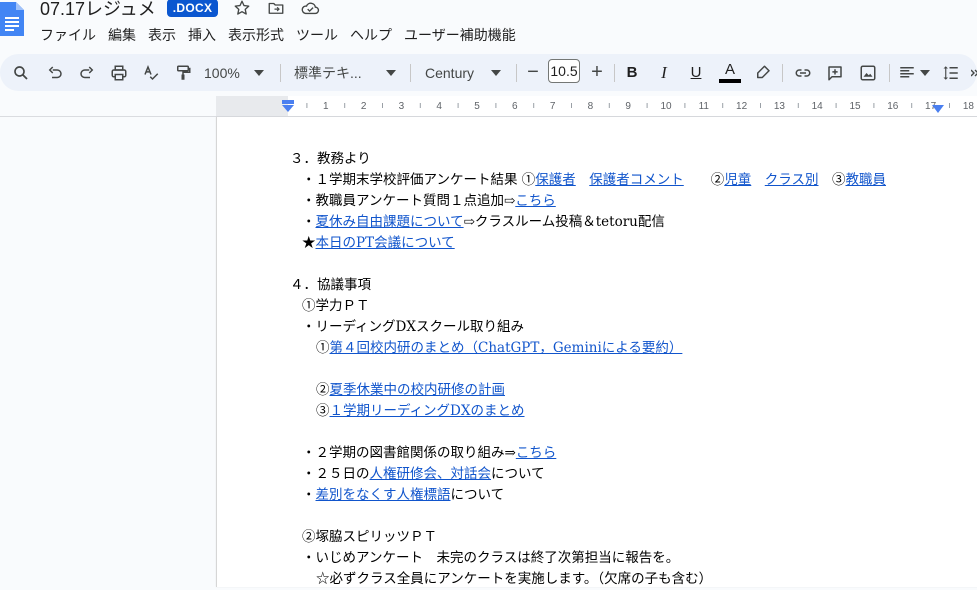  I want to click on text: ・１学期末学校評価アンケート結果 ①, so click(419, 180).